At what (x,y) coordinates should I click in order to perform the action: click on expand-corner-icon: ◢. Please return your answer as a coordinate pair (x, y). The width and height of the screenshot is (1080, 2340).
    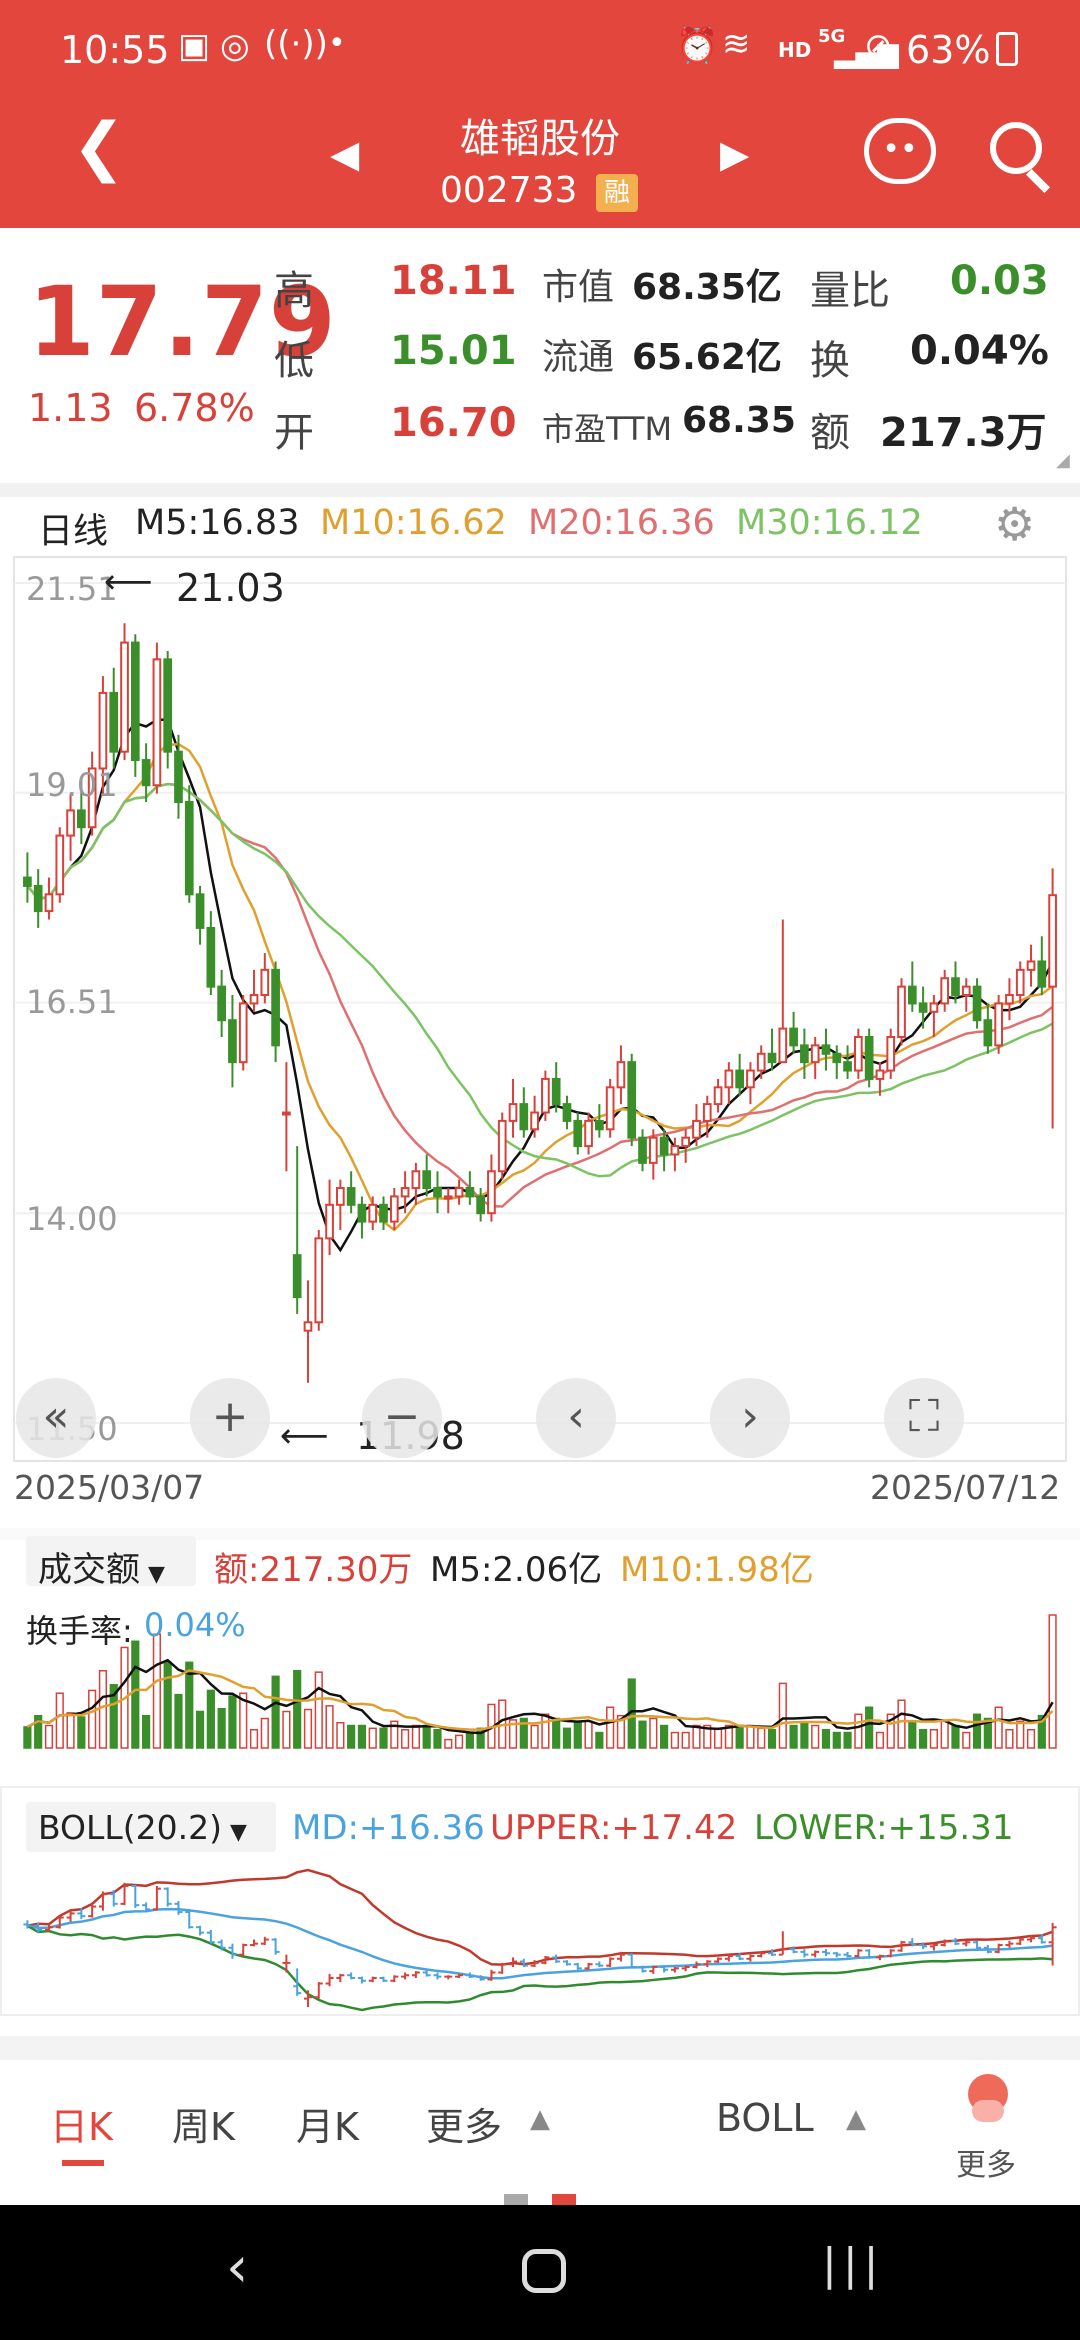
    Looking at the image, I should click on (1063, 460).